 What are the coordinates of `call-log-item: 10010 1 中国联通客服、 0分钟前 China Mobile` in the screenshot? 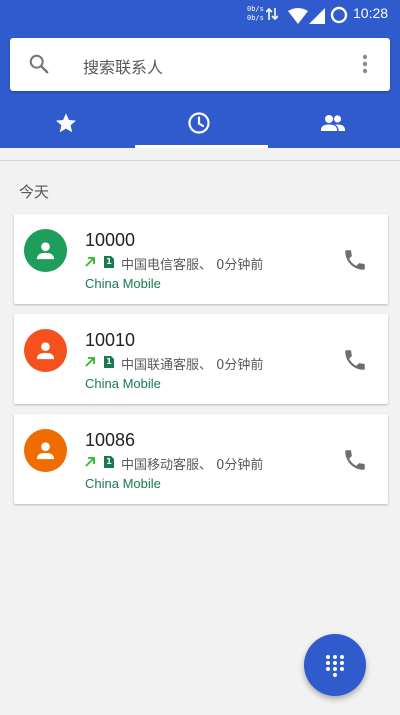 It's located at (201, 359).